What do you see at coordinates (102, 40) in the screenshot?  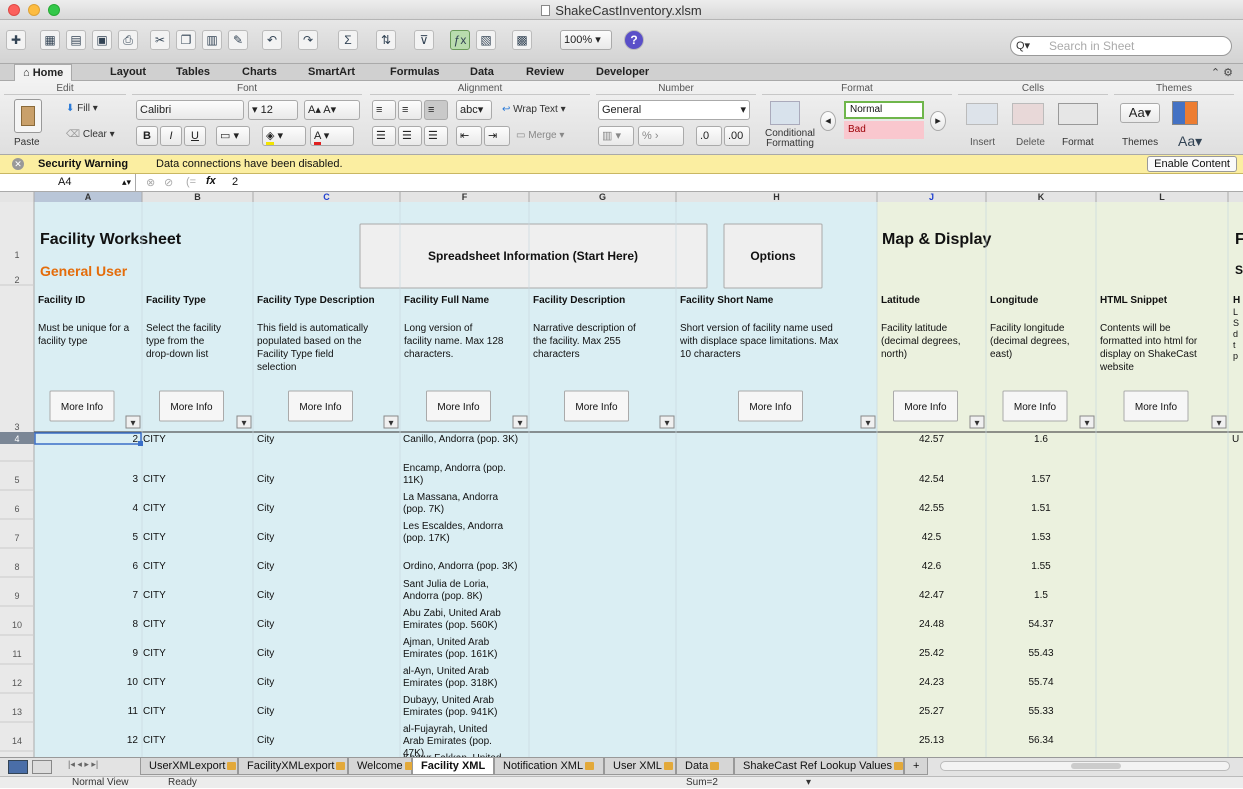 I see `save-icon: ▣` at bounding box center [102, 40].